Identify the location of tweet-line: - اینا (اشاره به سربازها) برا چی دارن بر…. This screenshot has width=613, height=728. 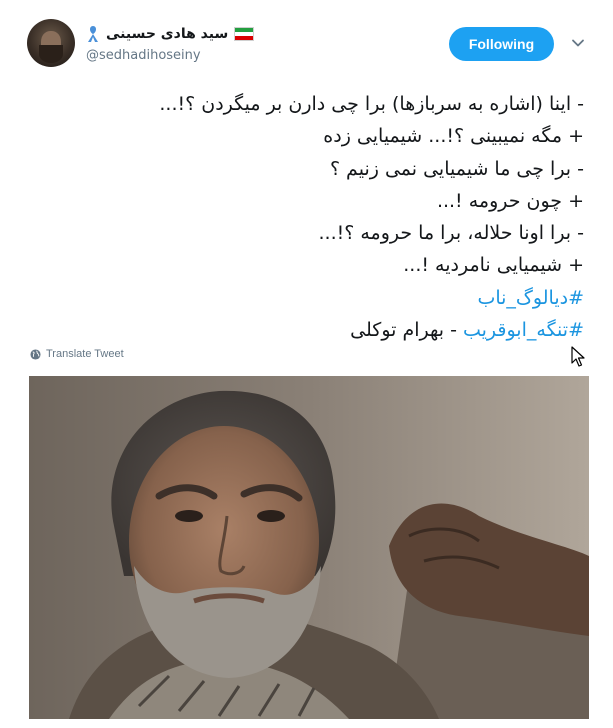
(371, 104).